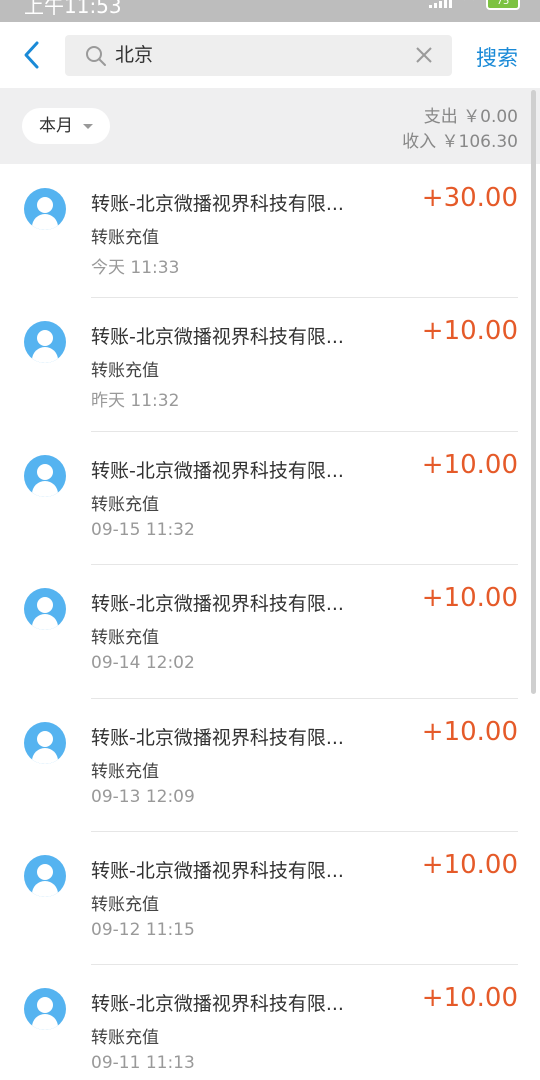 Image resolution: width=540 pixels, height=1080 pixels. What do you see at coordinates (270, 126) in the screenshot?
I see `summary-bar: 本月 支出 ￥0.00 收入 ￥106.30` at bounding box center [270, 126].